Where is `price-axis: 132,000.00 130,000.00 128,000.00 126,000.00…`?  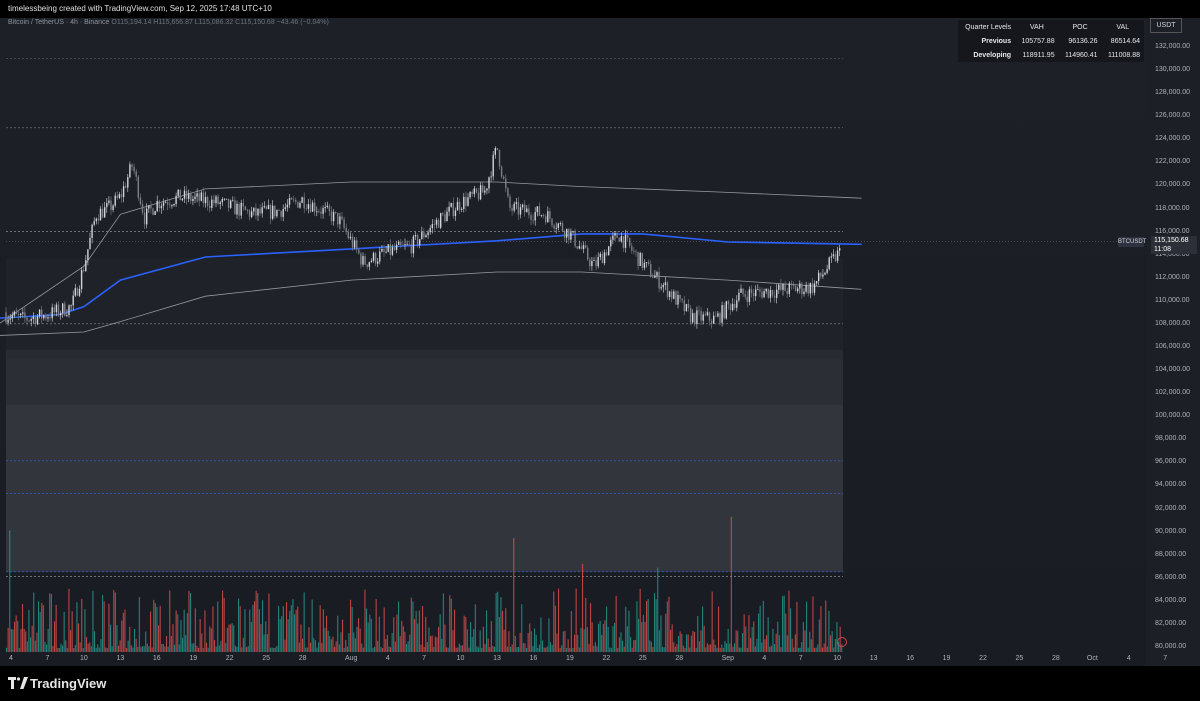 price-axis: 132,000.00 130,000.00 128,000.00 126,000.00… is located at coordinates (1173, 342).